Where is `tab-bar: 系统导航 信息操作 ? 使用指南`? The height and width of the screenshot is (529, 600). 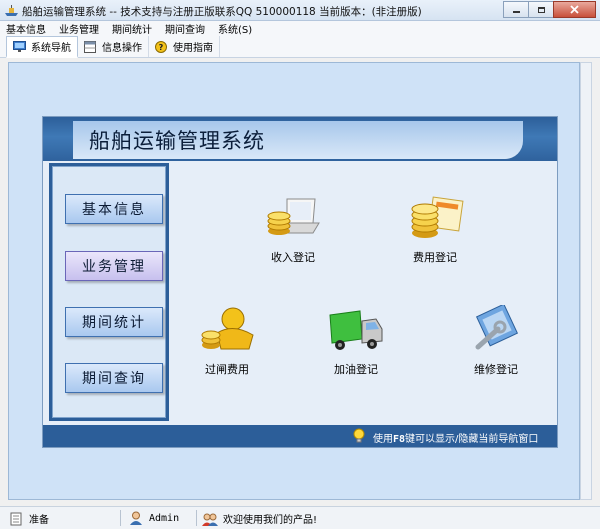 tab-bar: 系统导航 信息操作 ? 使用指南 is located at coordinates (300, 47).